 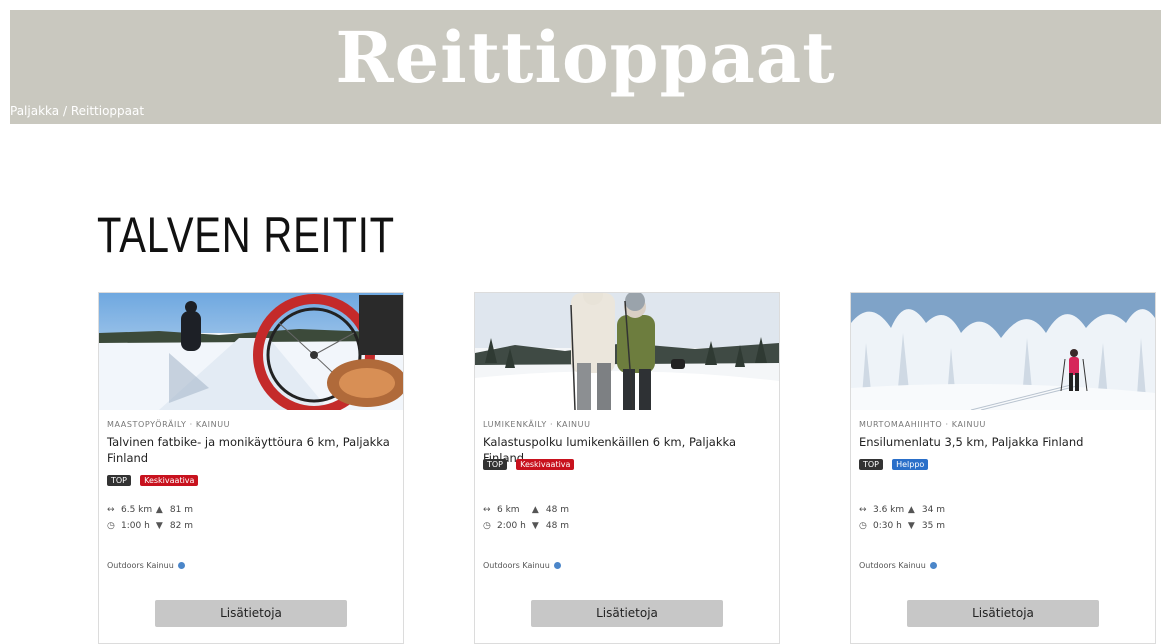 What do you see at coordinates (1003, 351) in the screenshot?
I see `route-image-crosscountry` at bounding box center [1003, 351].